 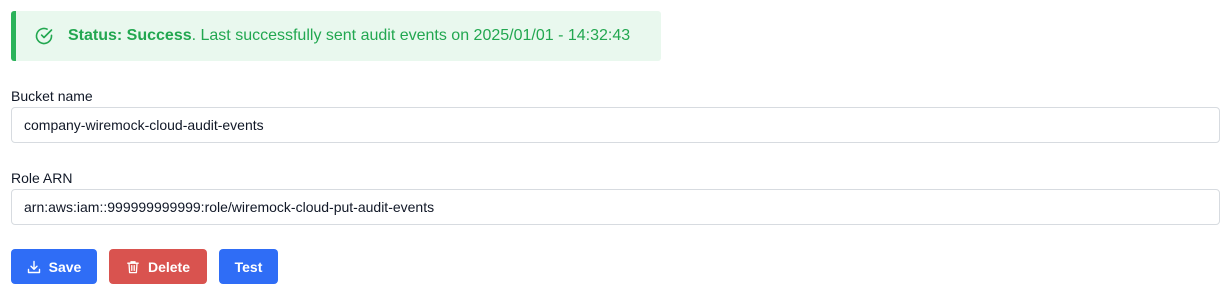 I want to click on download-icon, so click(x=34, y=267).